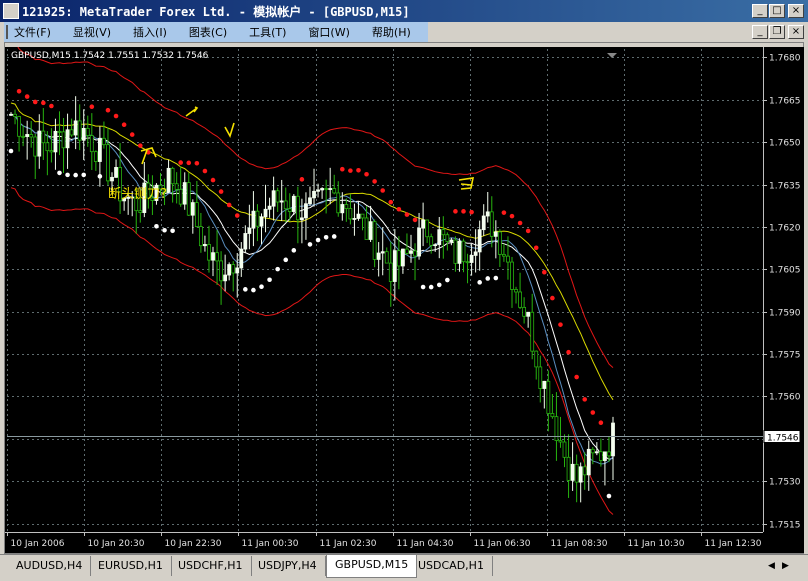 The image size is (808, 581). I want to click on doc-minimize-button: _, so click(760, 32).